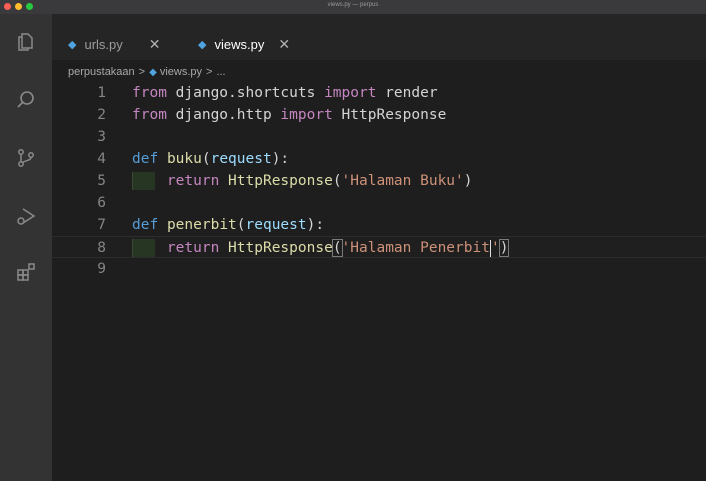  What do you see at coordinates (26, 100) in the screenshot?
I see `search-icon` at bounding box center [26, 100].